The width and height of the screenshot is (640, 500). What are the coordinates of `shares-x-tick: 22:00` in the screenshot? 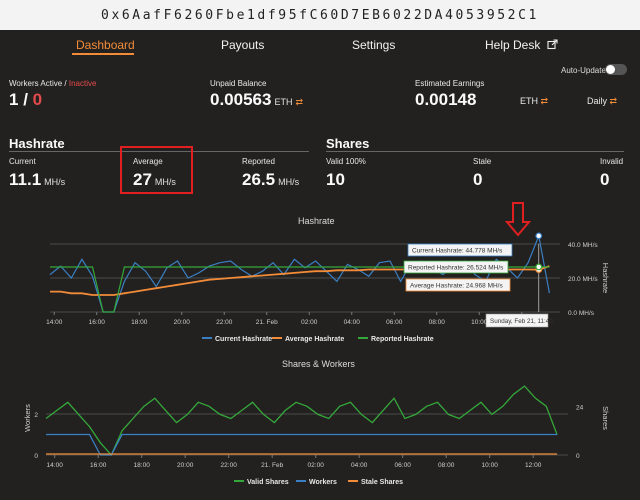 It's located at (229, 465).